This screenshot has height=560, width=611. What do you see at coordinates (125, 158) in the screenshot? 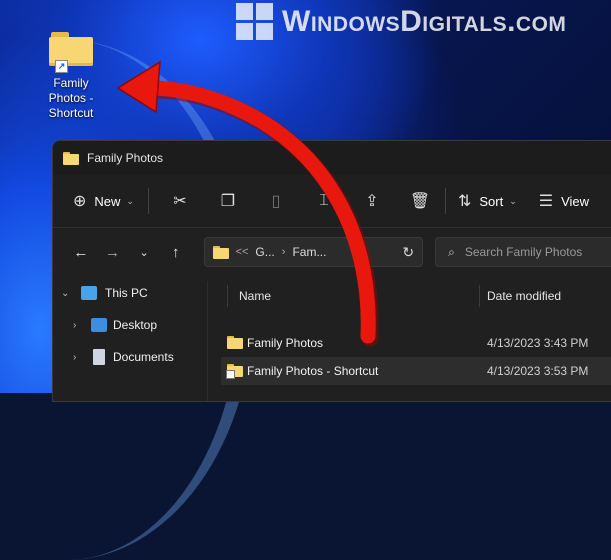
I see `window-title: Family Photos` at bounding box center [125, 158].